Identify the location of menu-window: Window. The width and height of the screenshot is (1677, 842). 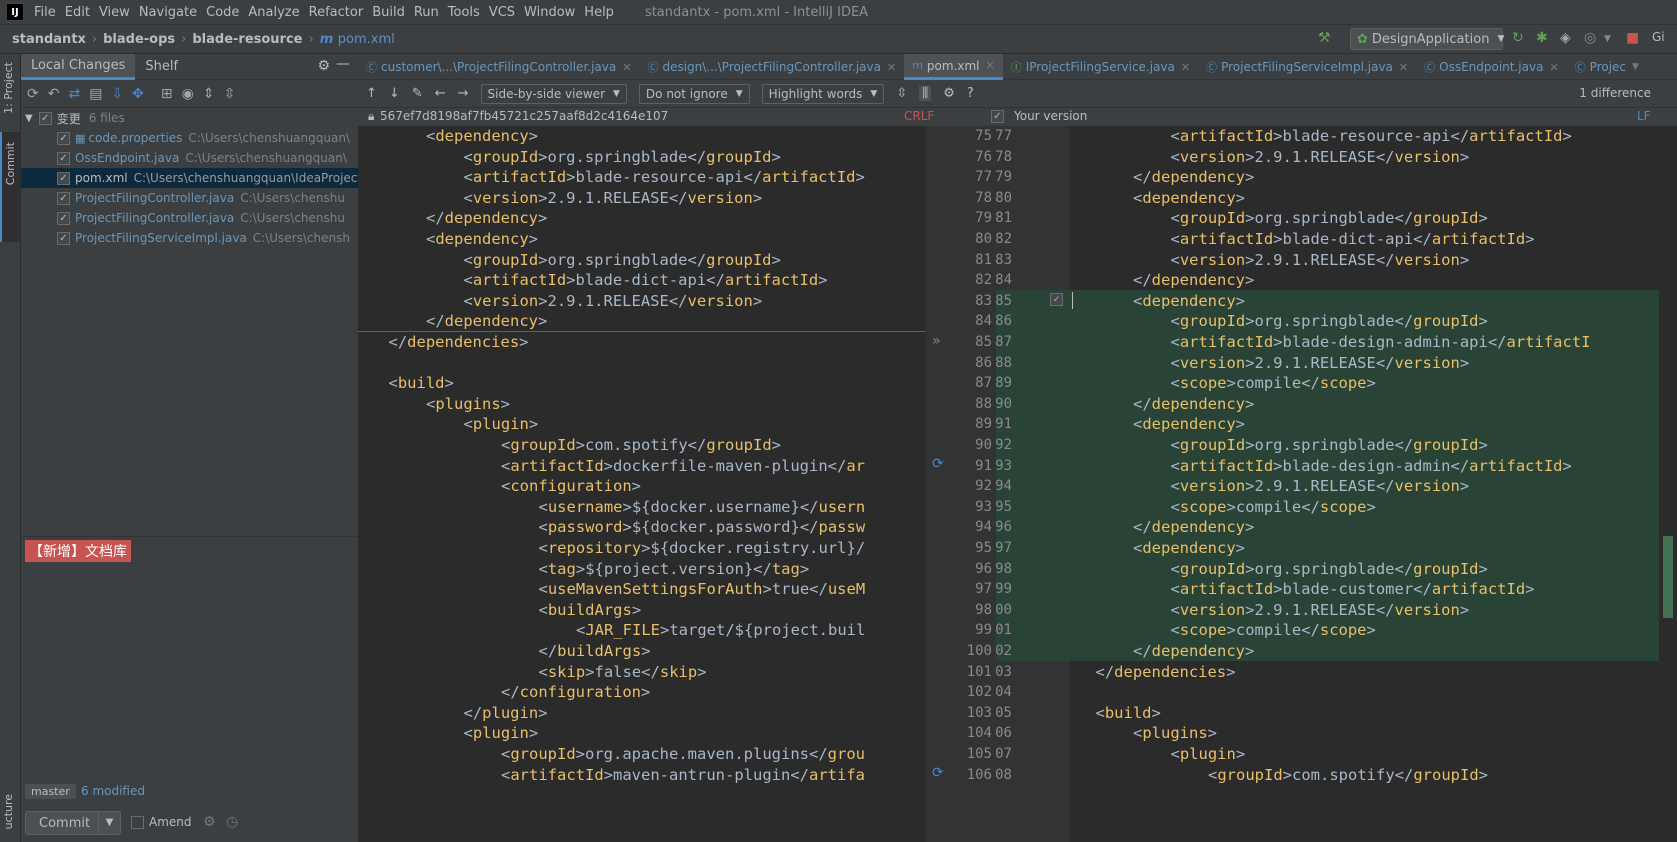
(549, 12).